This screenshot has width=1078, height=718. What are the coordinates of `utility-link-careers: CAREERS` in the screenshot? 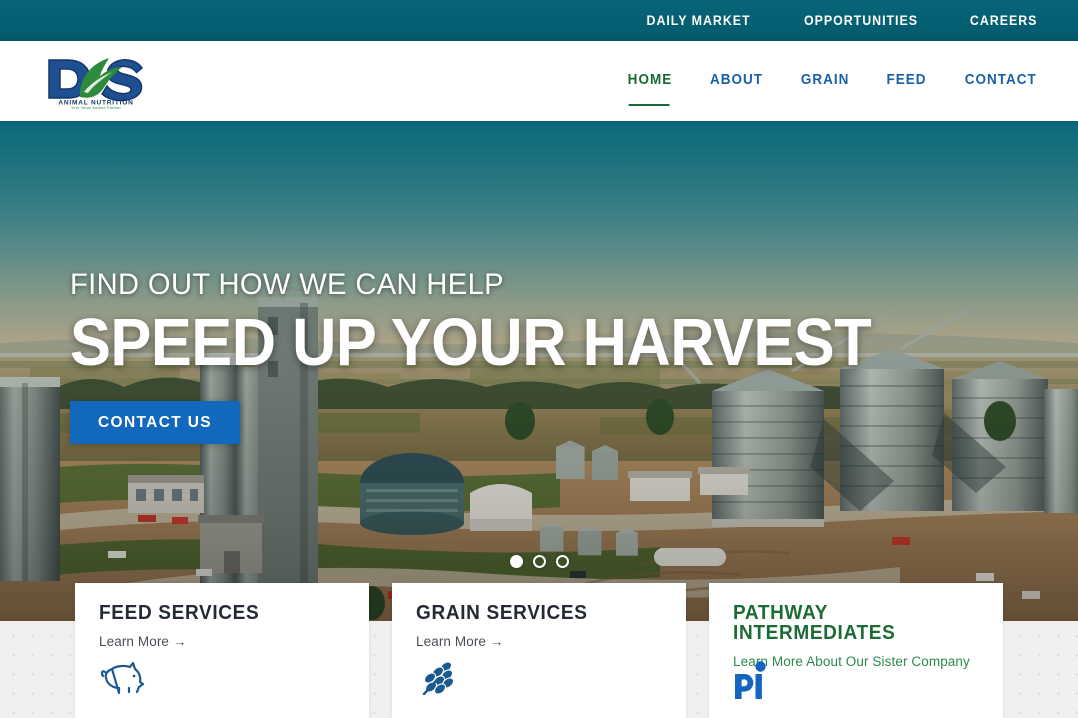 It's located at (1004, 20).